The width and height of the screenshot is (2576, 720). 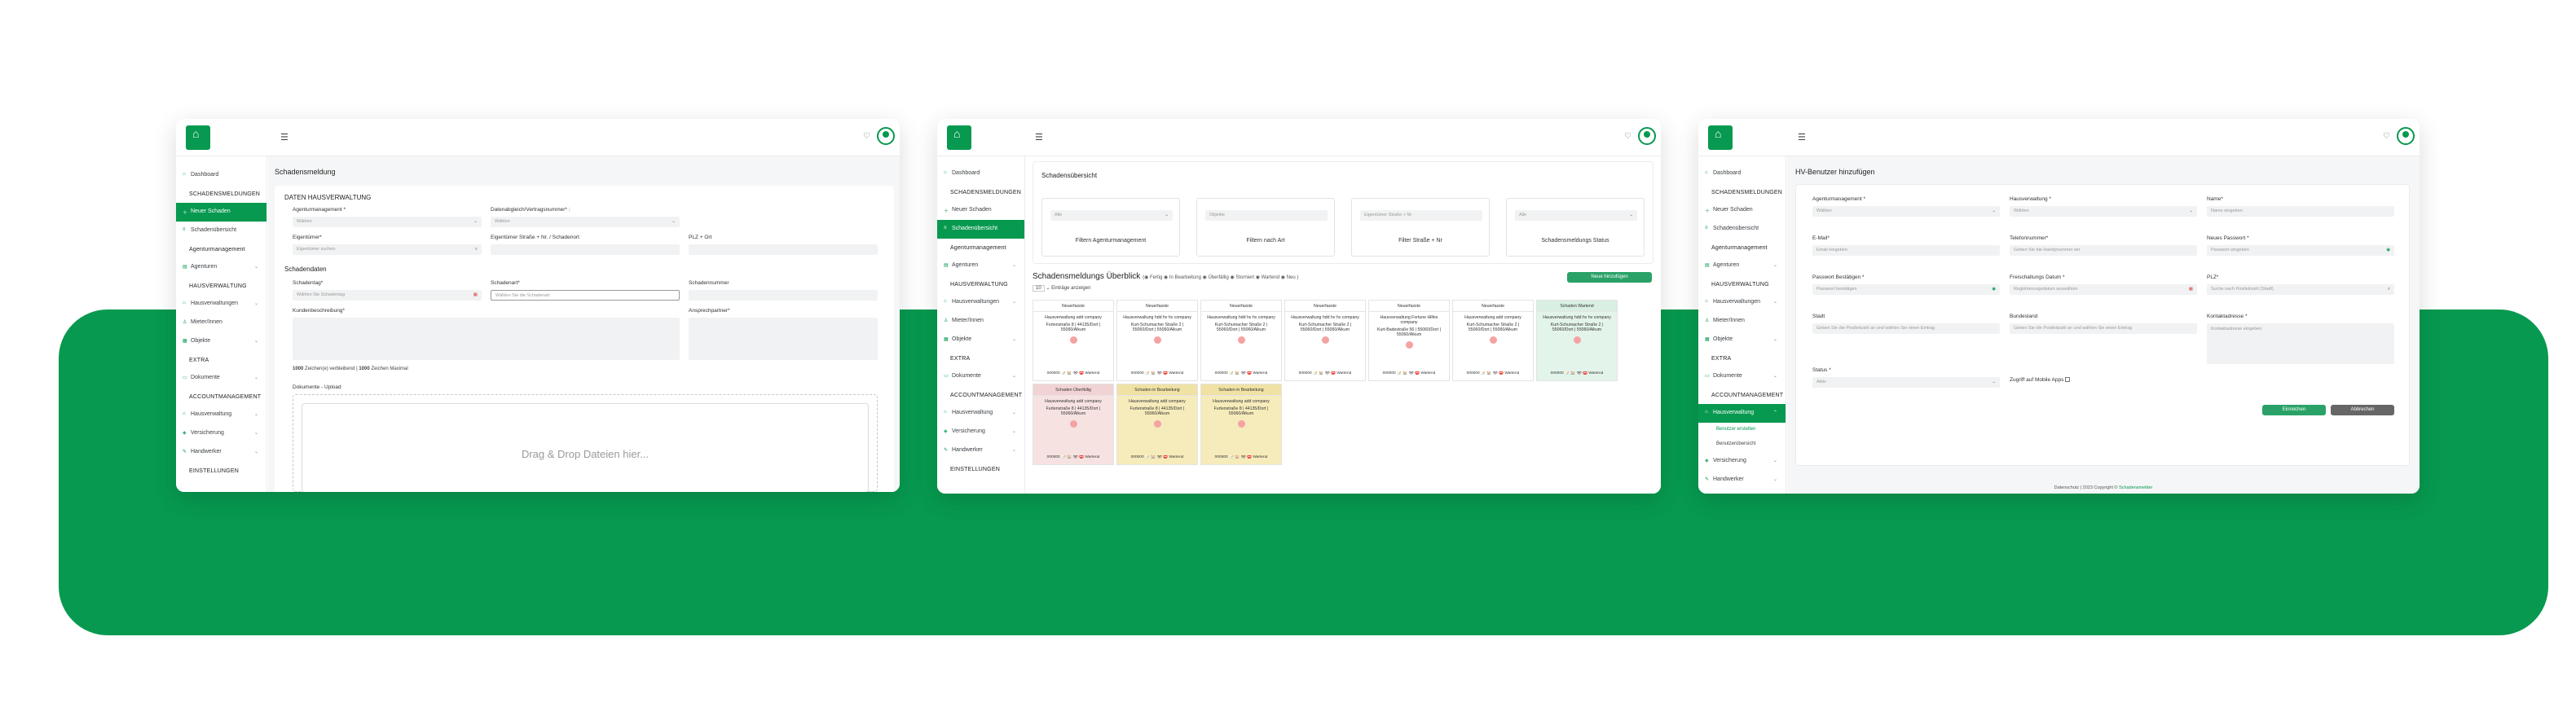 I want to click on email-input: Email eingeben, so click(x=1906, y=250).